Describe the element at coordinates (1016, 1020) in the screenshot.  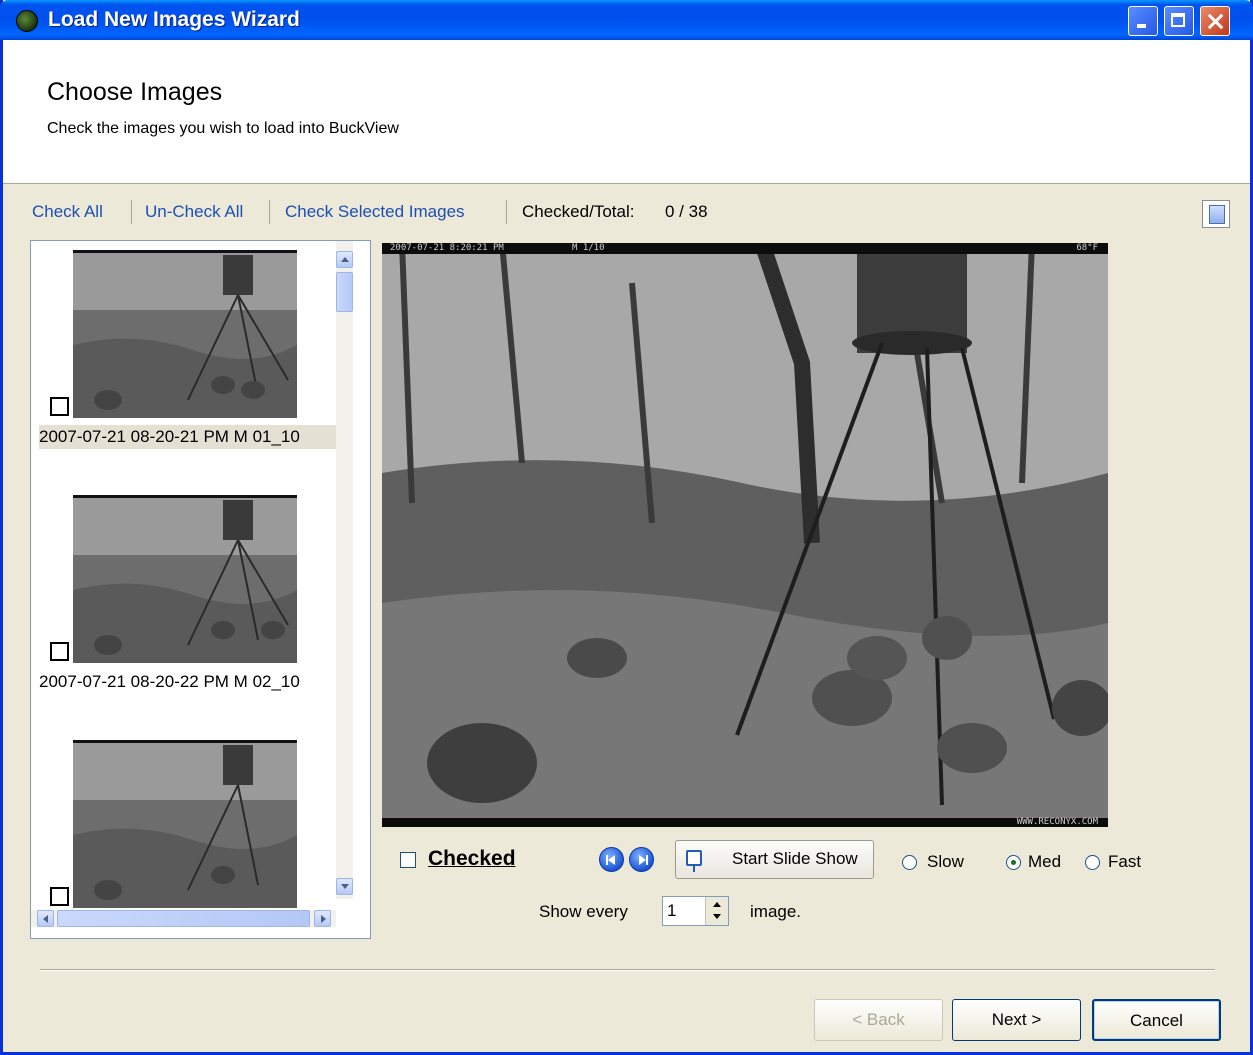
I see `next-button: Next >` at that location.